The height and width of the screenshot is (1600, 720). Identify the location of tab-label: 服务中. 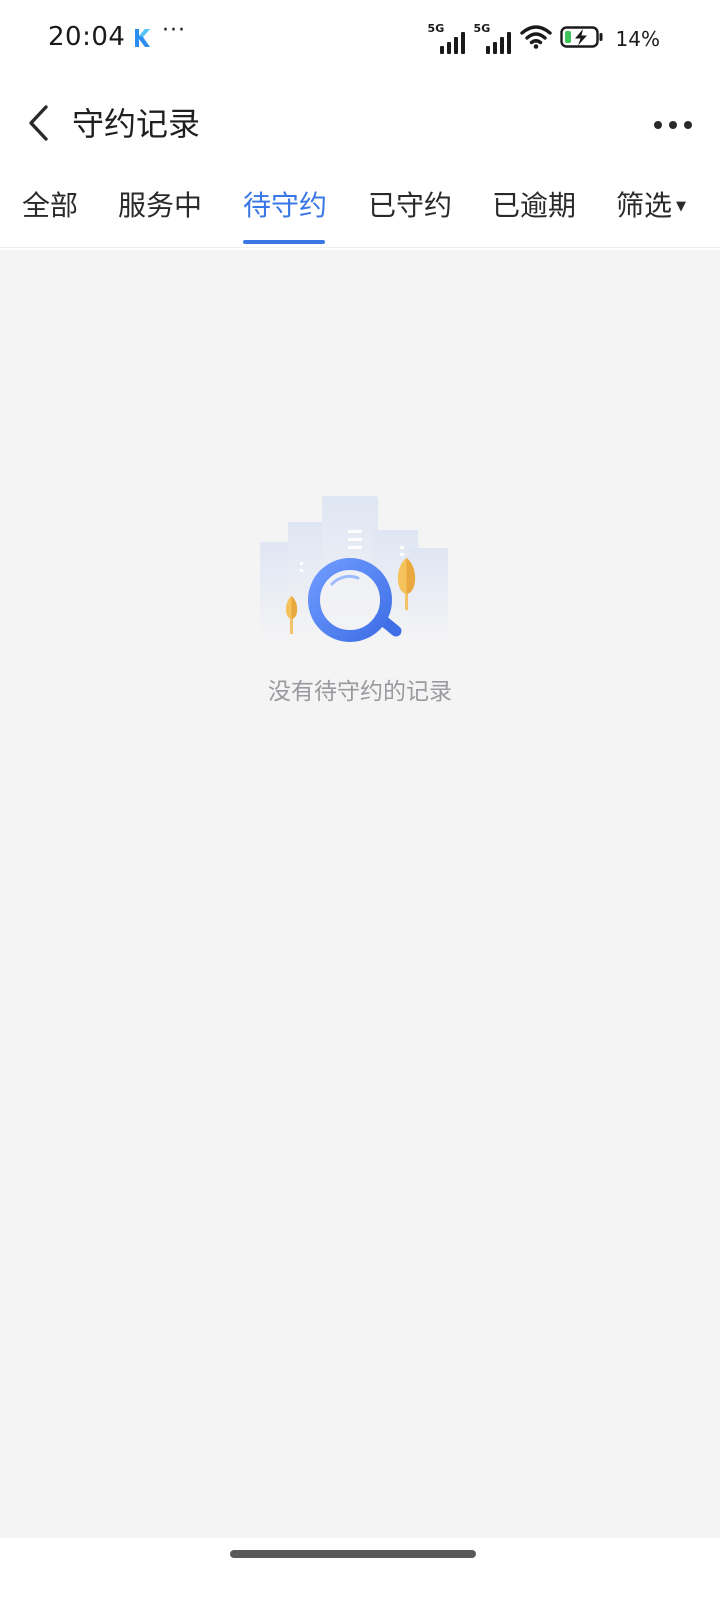
(160, 205).